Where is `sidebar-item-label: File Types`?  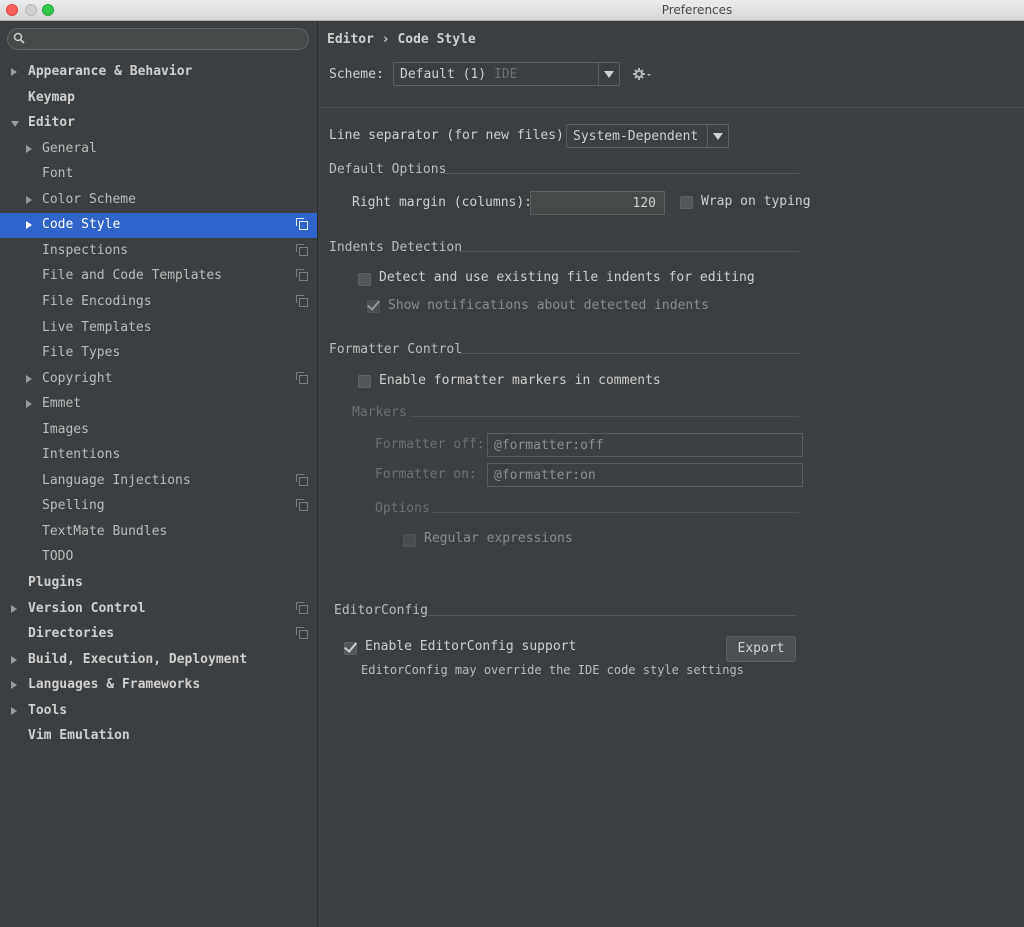
sidebar-item-label: File Types is located at coordinates (81, 353).